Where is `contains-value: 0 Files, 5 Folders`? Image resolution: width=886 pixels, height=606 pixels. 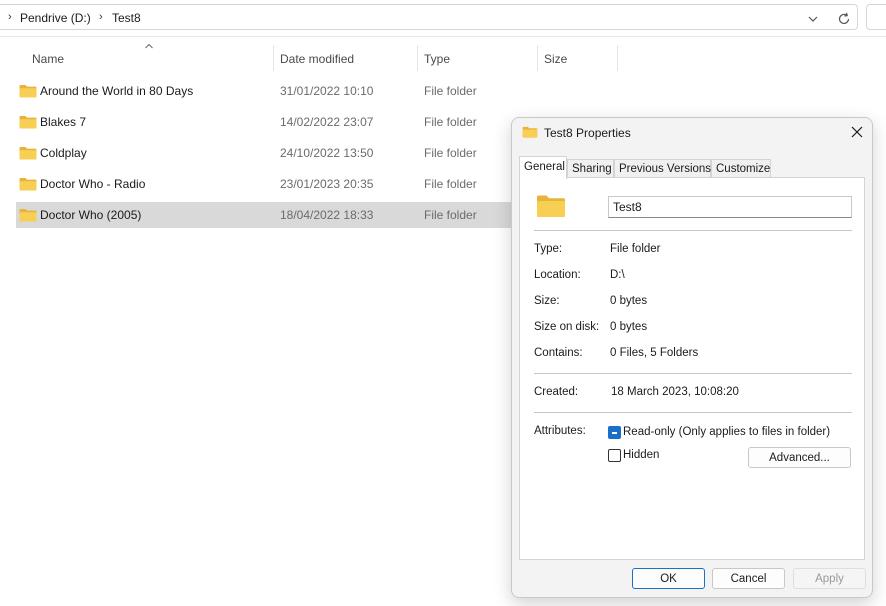 contains-value: 0 Files, 5 Folders is located at coordinates (654, 353).